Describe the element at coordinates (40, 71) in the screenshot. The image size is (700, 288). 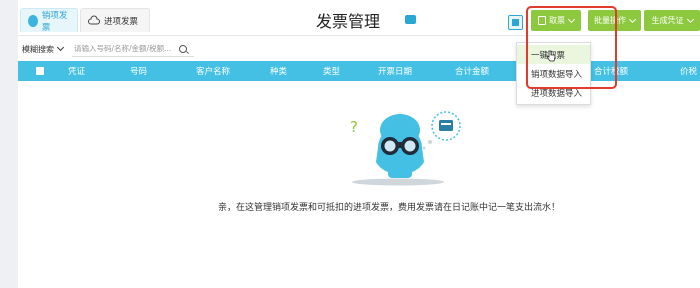
I see `select-all-checkbox` at that location.